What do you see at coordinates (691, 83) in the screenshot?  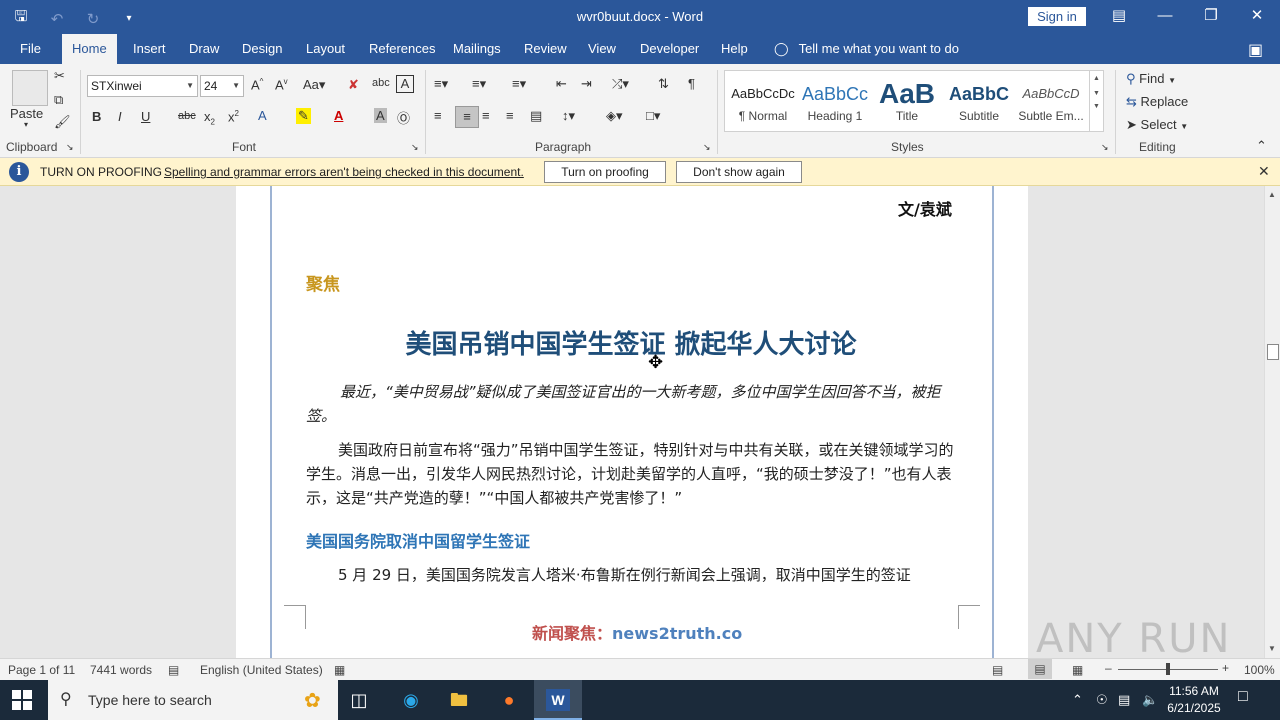 I see `show-marks-icon: ¶` at bounding box center [691, 83].